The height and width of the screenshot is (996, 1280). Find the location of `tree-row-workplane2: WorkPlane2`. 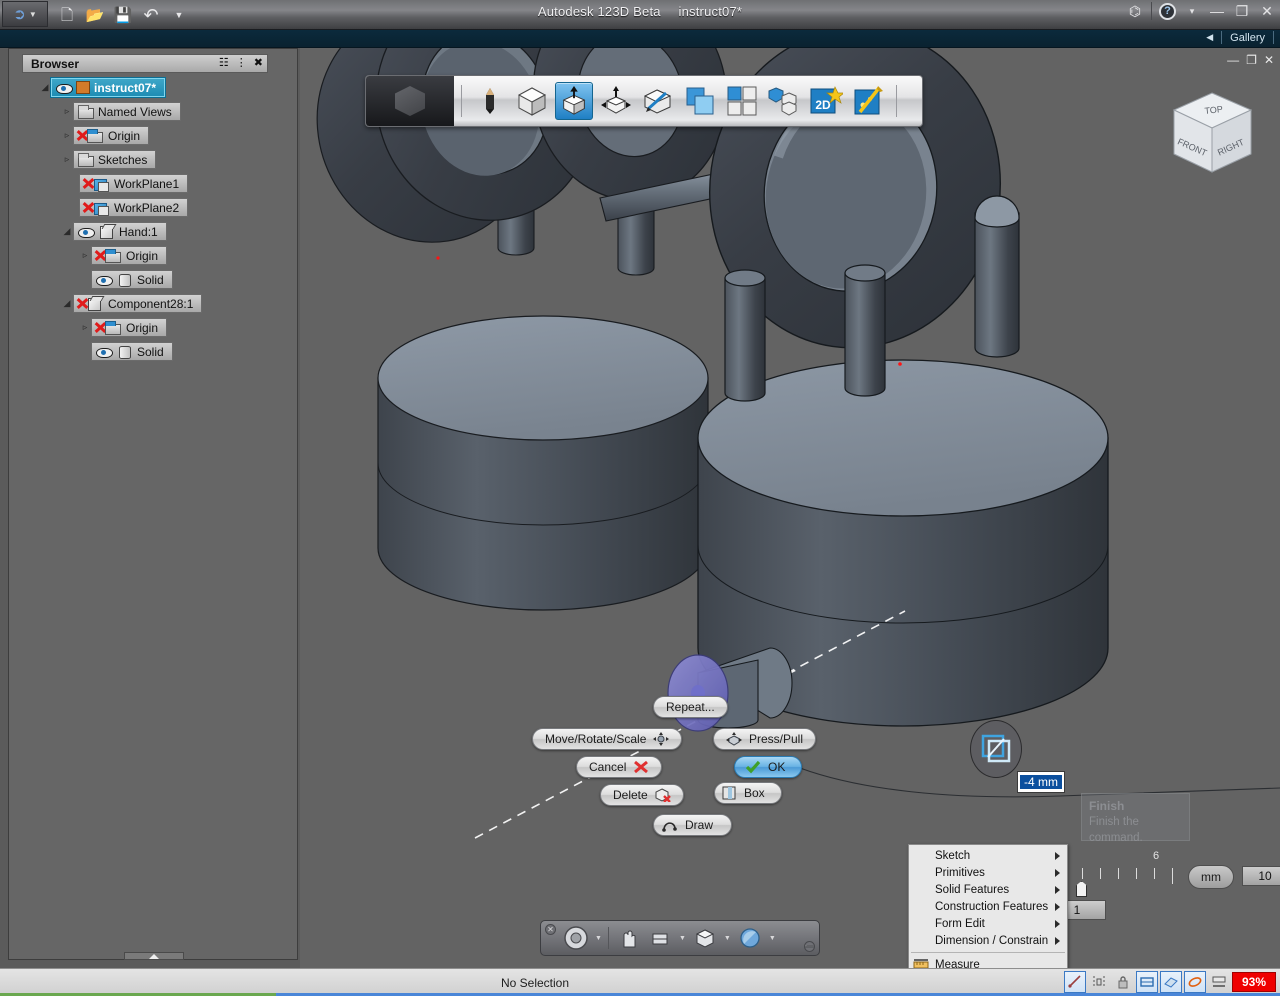

tree-row-workplane2: WorkPlane2 is located at coordinates (153, 207).